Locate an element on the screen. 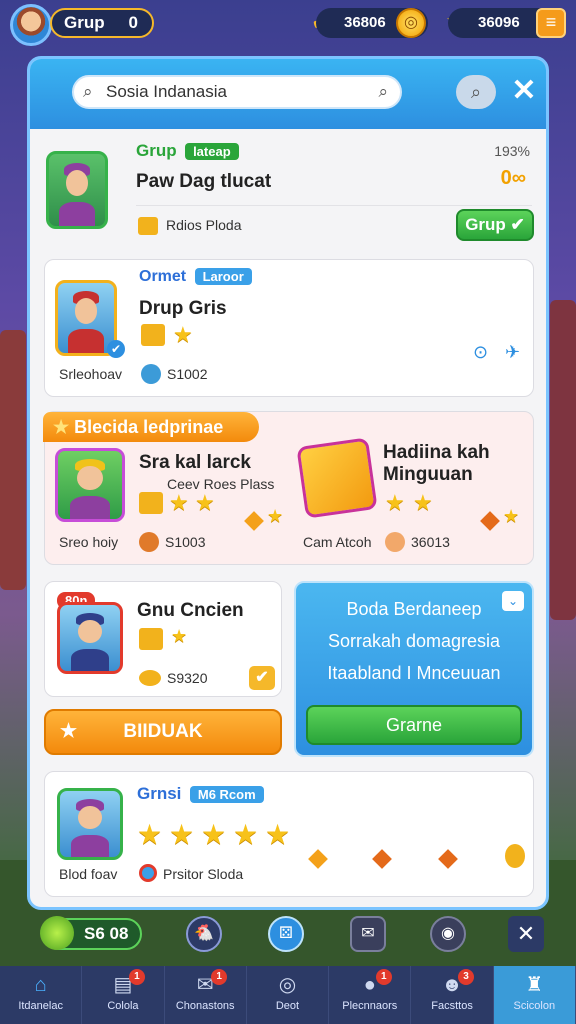 The image size is (576, 1024). card-2-name: Srleohoav is located at coordinates (91, 374).